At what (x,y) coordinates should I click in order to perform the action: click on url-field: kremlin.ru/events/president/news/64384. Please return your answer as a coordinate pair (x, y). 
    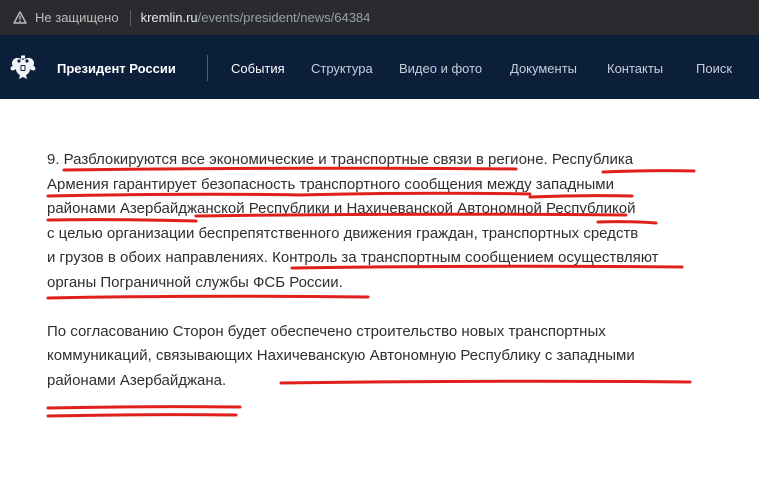
    Looking at the image, I should click on (256, 17).